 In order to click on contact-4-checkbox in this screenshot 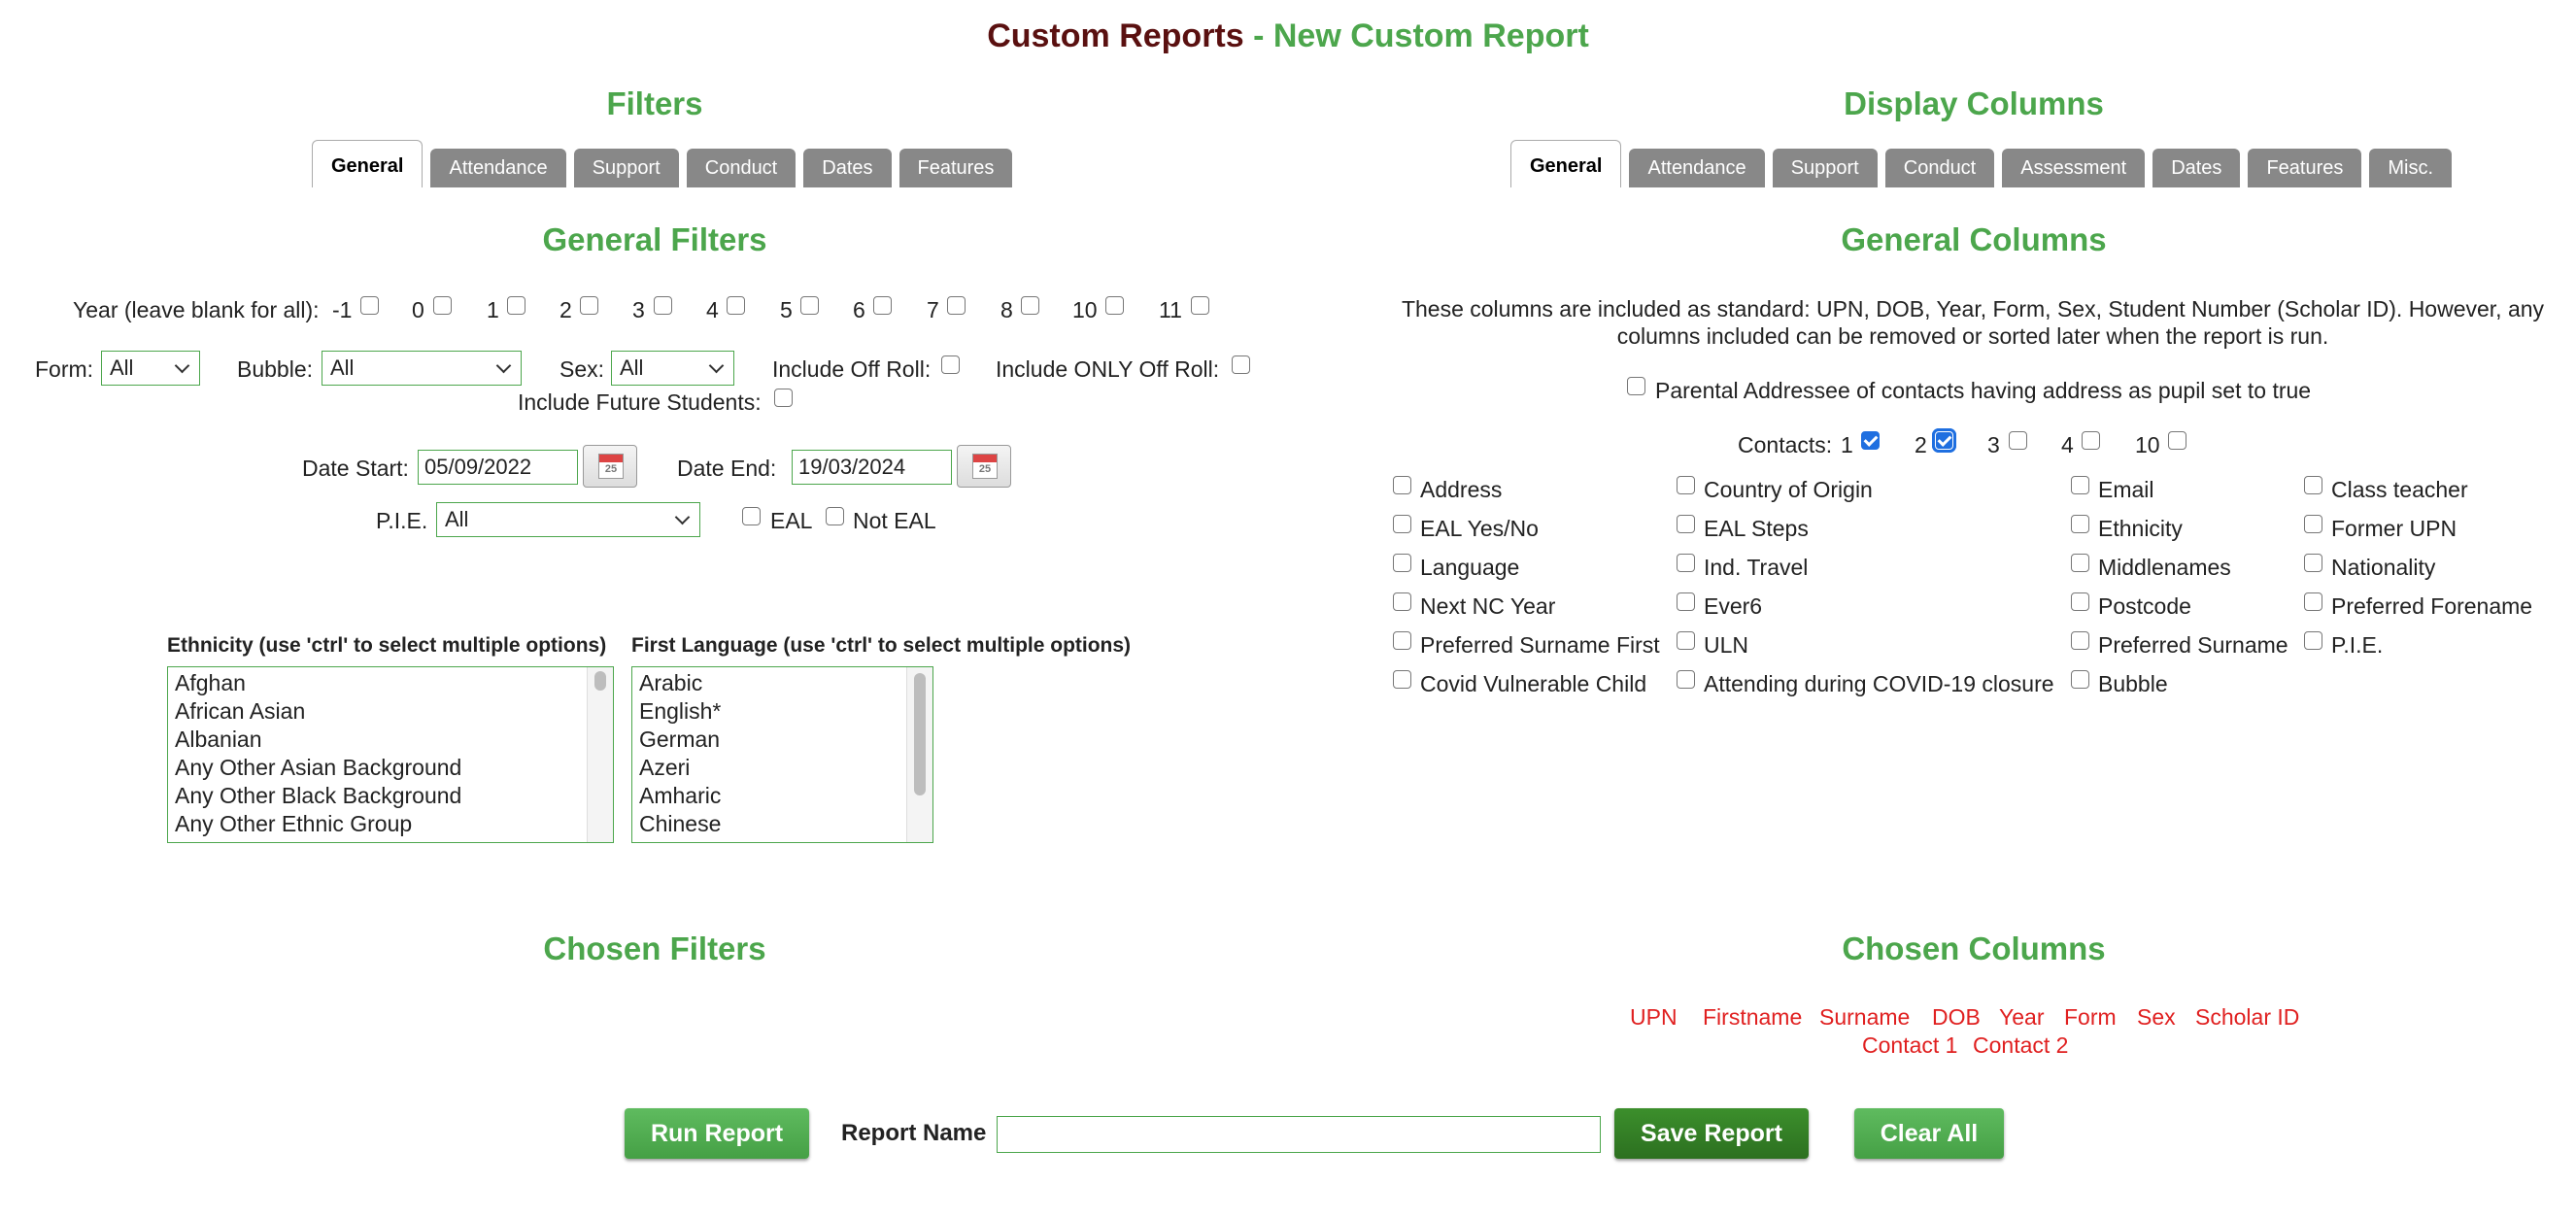, I will do `click(2091, 440)`.